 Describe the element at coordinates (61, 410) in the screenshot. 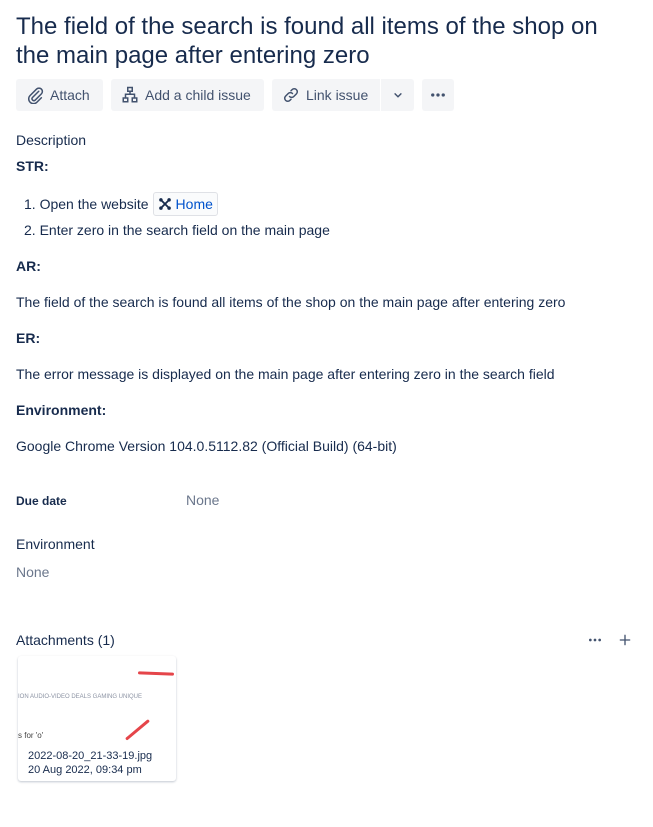

I see `environment-label: Environment:` at that location.